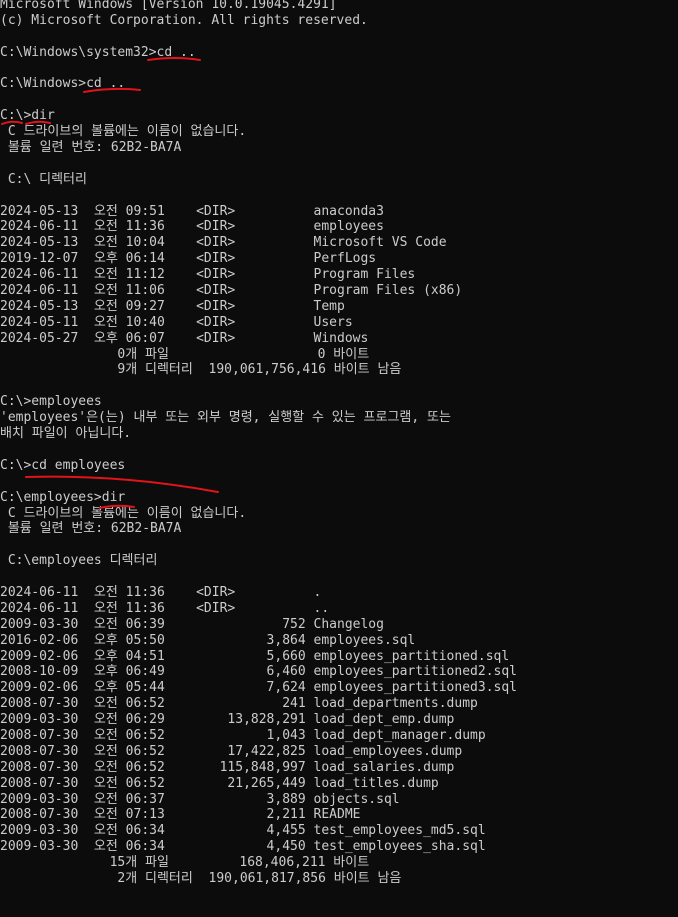  I want to click on console-line: 2024-06-11 오전 11:12 <DIR> Program Files, so click(208, 275).